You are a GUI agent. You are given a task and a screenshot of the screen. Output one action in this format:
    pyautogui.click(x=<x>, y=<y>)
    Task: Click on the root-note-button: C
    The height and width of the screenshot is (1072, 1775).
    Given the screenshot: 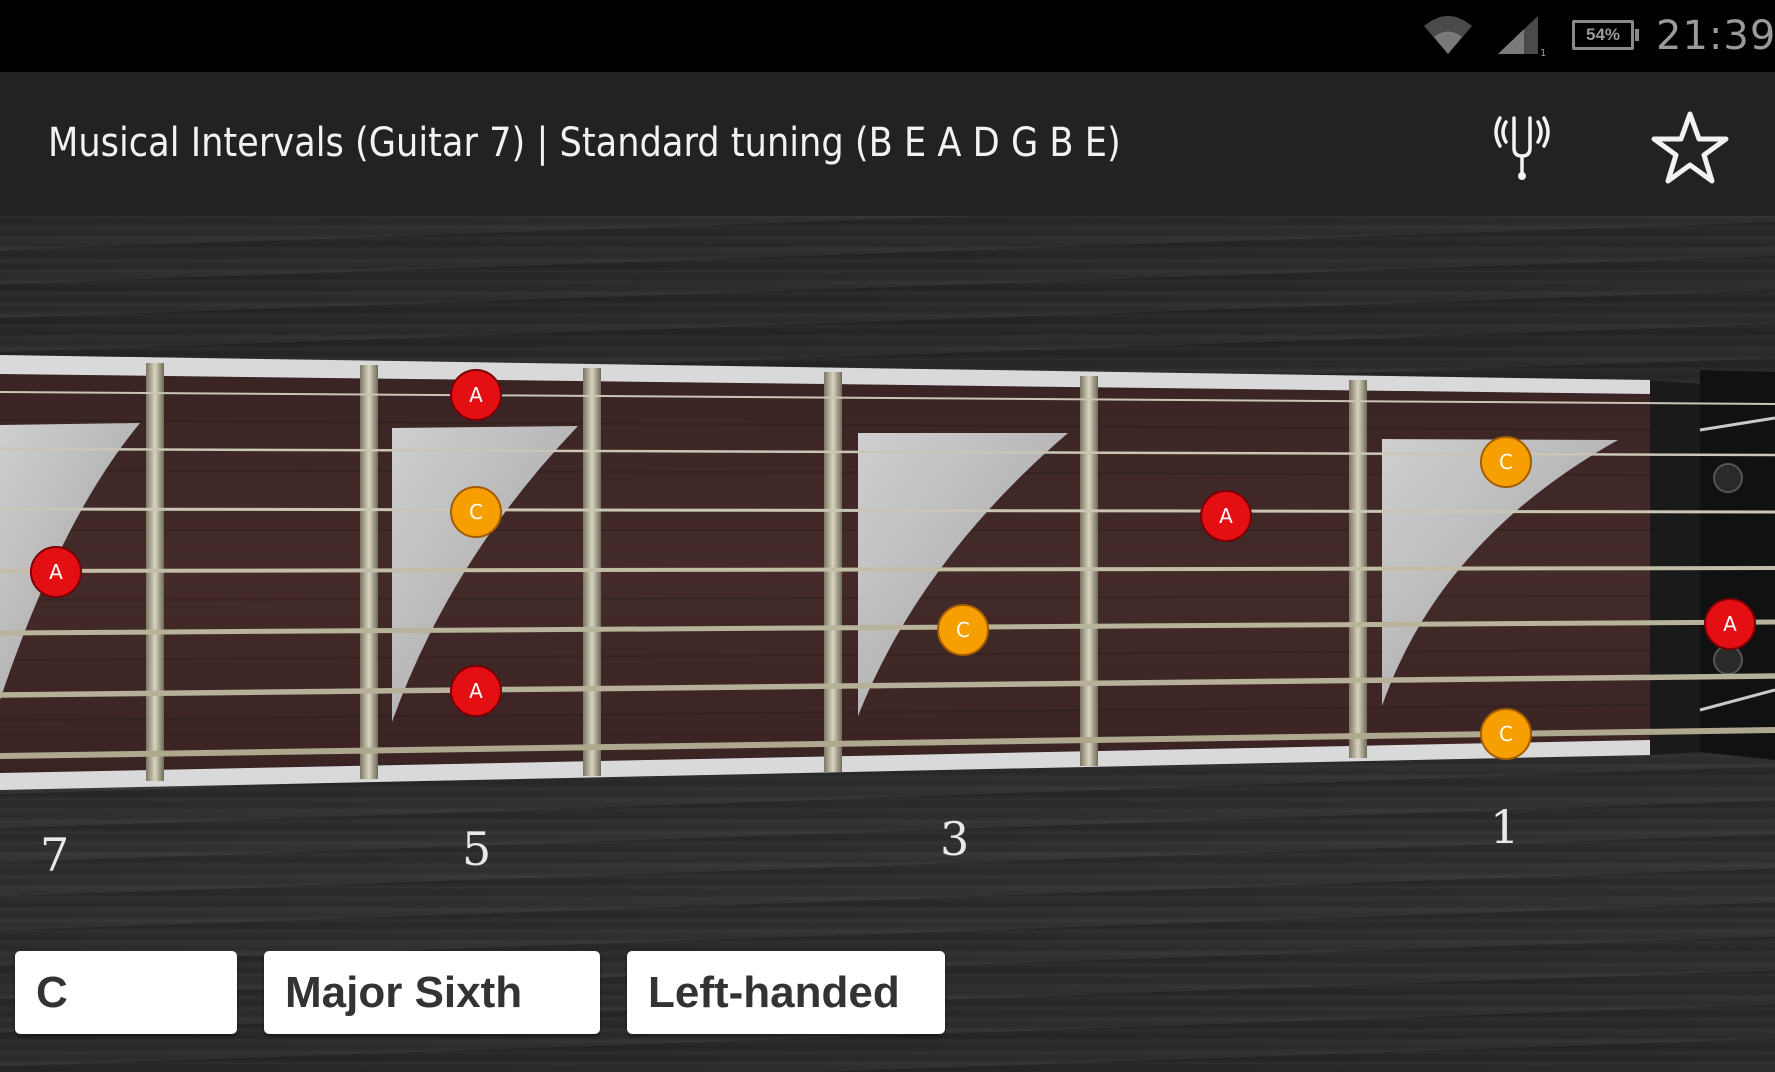 What is the action you would take?
    pyautogui.click(x=126, y=992)
    